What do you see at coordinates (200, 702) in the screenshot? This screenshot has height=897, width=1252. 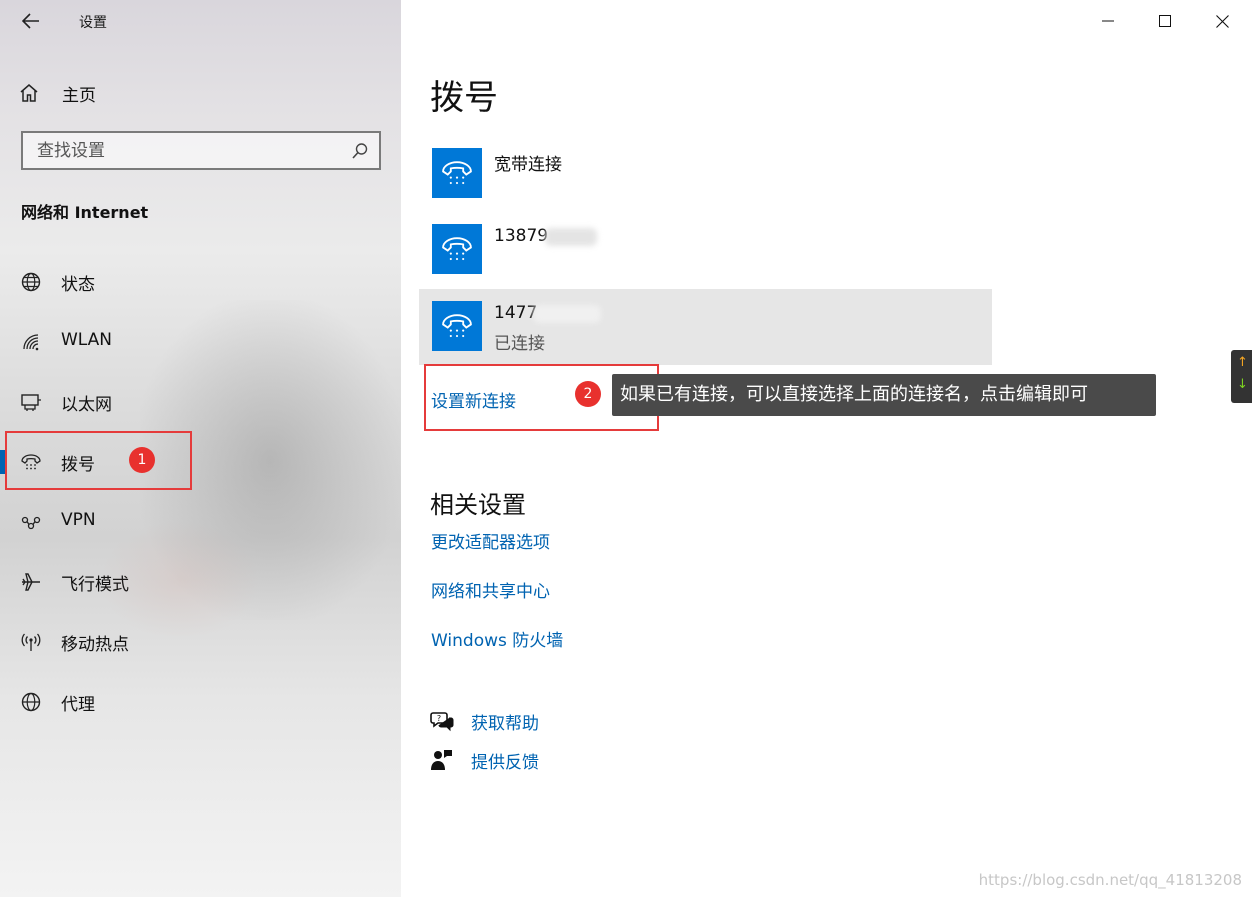 I see `sidebar-item-proxy: 代理` at bounding box center [200, 702].